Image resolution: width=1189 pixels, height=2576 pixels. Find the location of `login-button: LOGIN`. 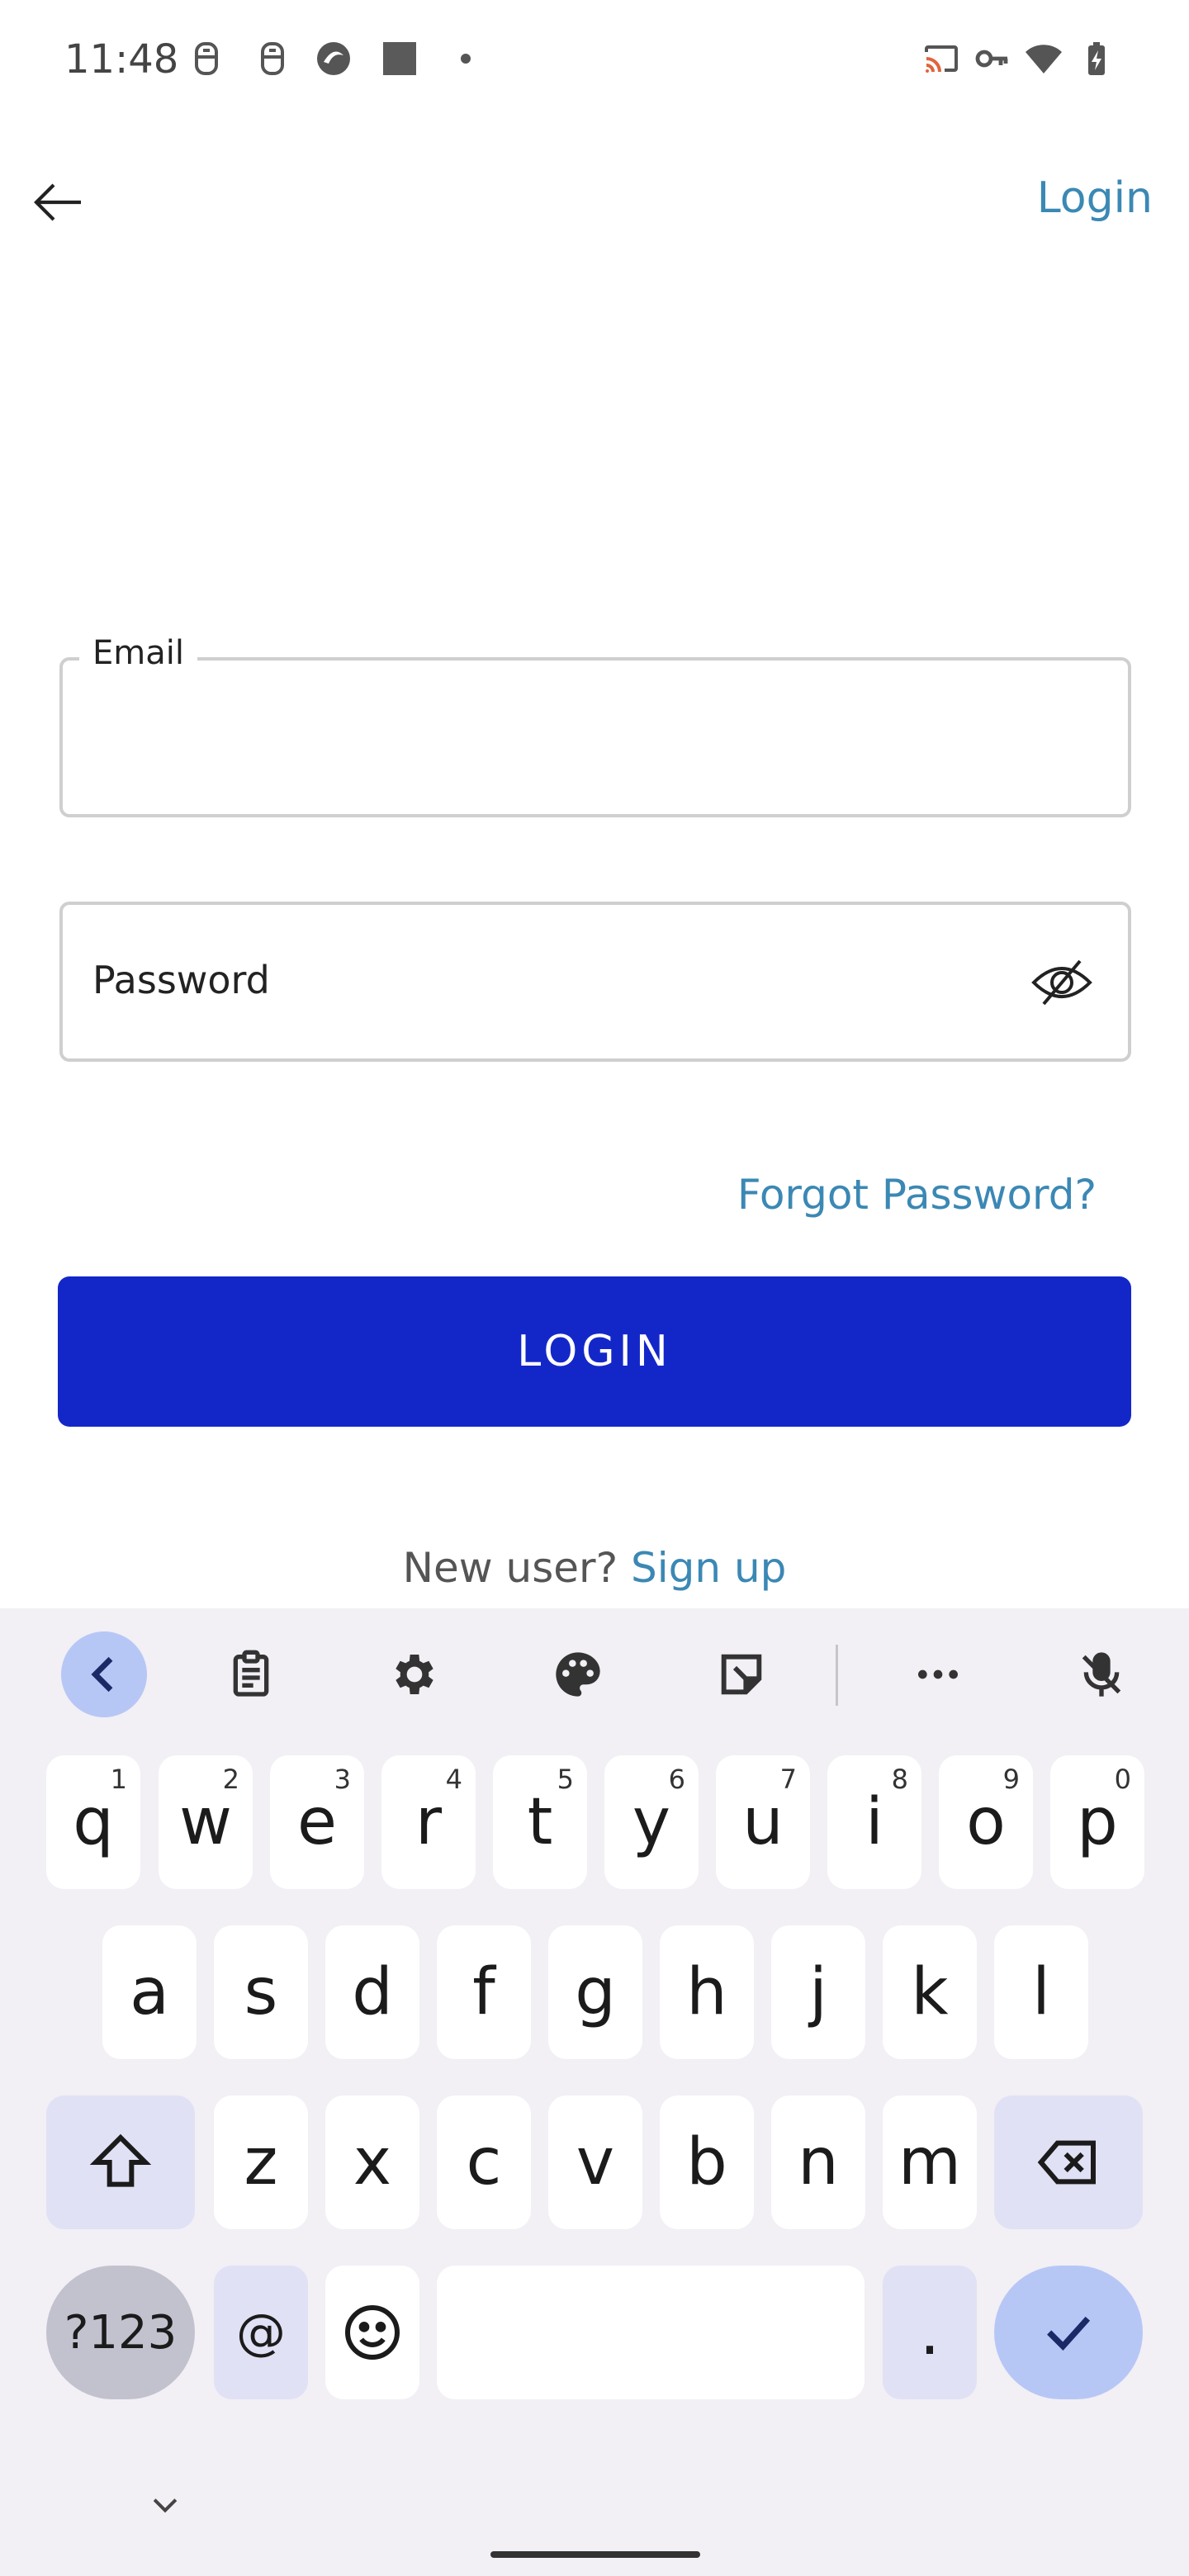

login-button: LOGIN is located at coordinates (594, 1351).